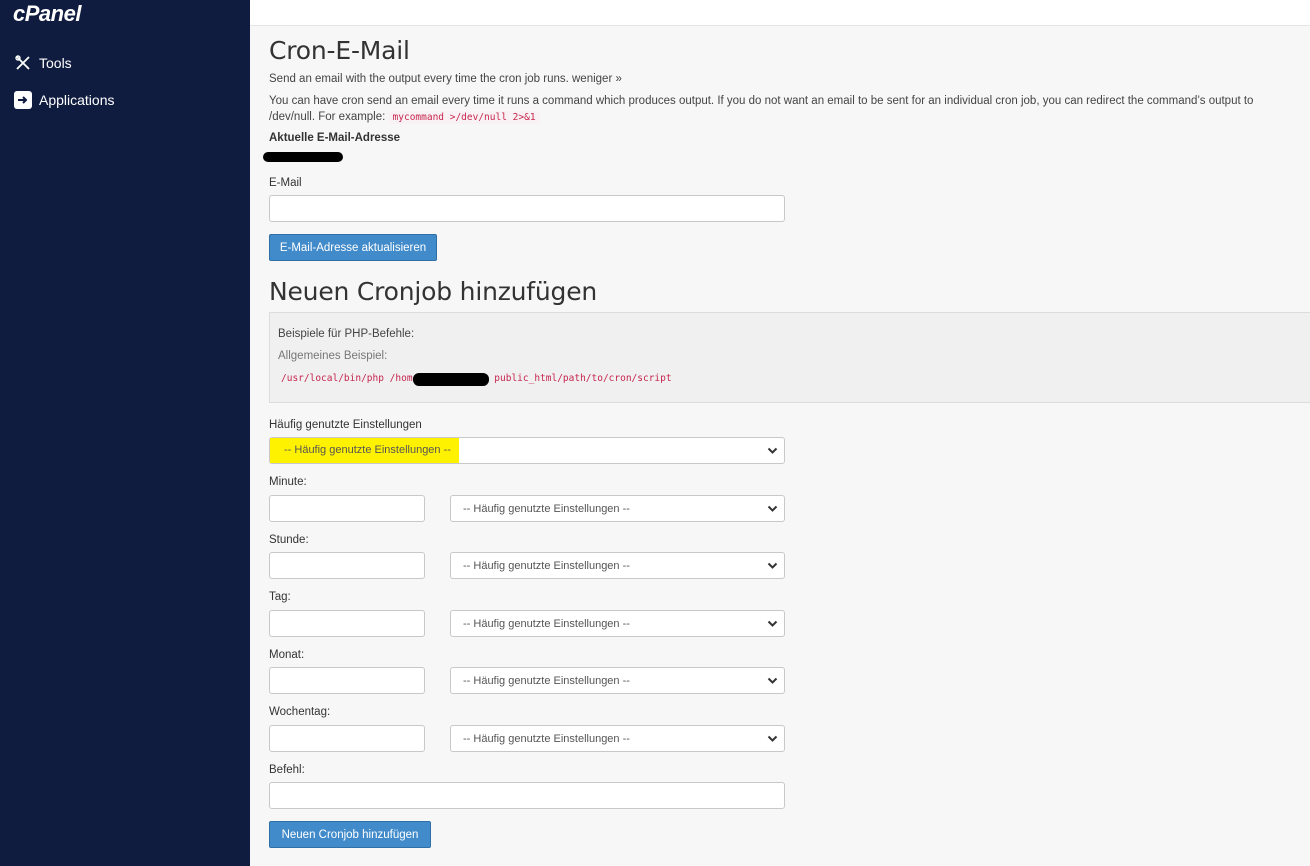 This screenshot has height=866, width=1310. Describe the element at coordinates (289, 540) in the screenshot. I see `hour-label: Stunde:` at that location.